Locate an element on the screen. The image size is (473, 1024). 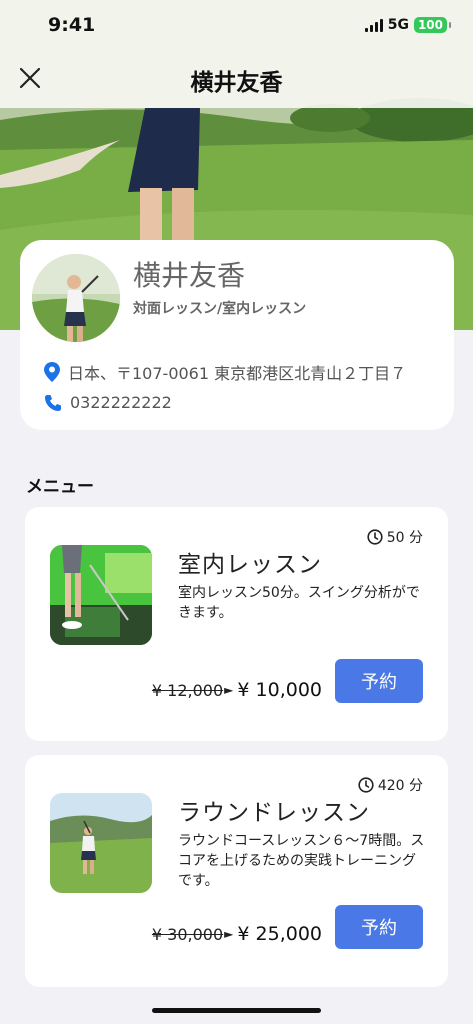
location-pin-icon is located at coordinates (52, 372).